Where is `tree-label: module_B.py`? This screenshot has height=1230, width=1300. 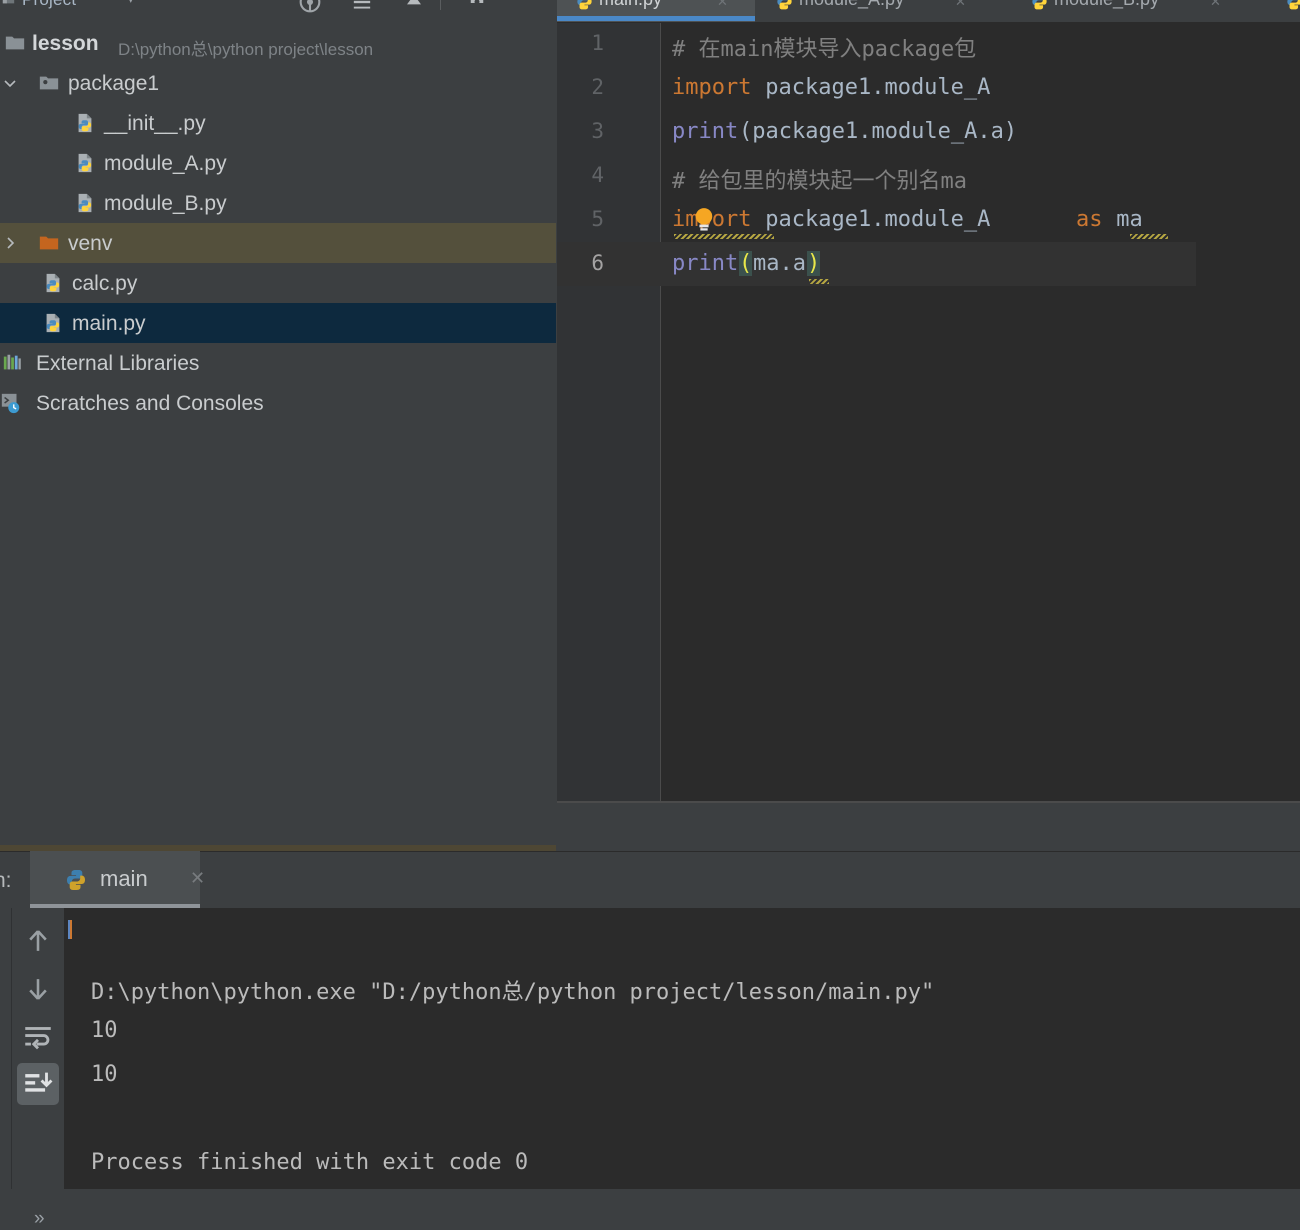 tree-label: module_B.py is located at coordinates (165, 203).